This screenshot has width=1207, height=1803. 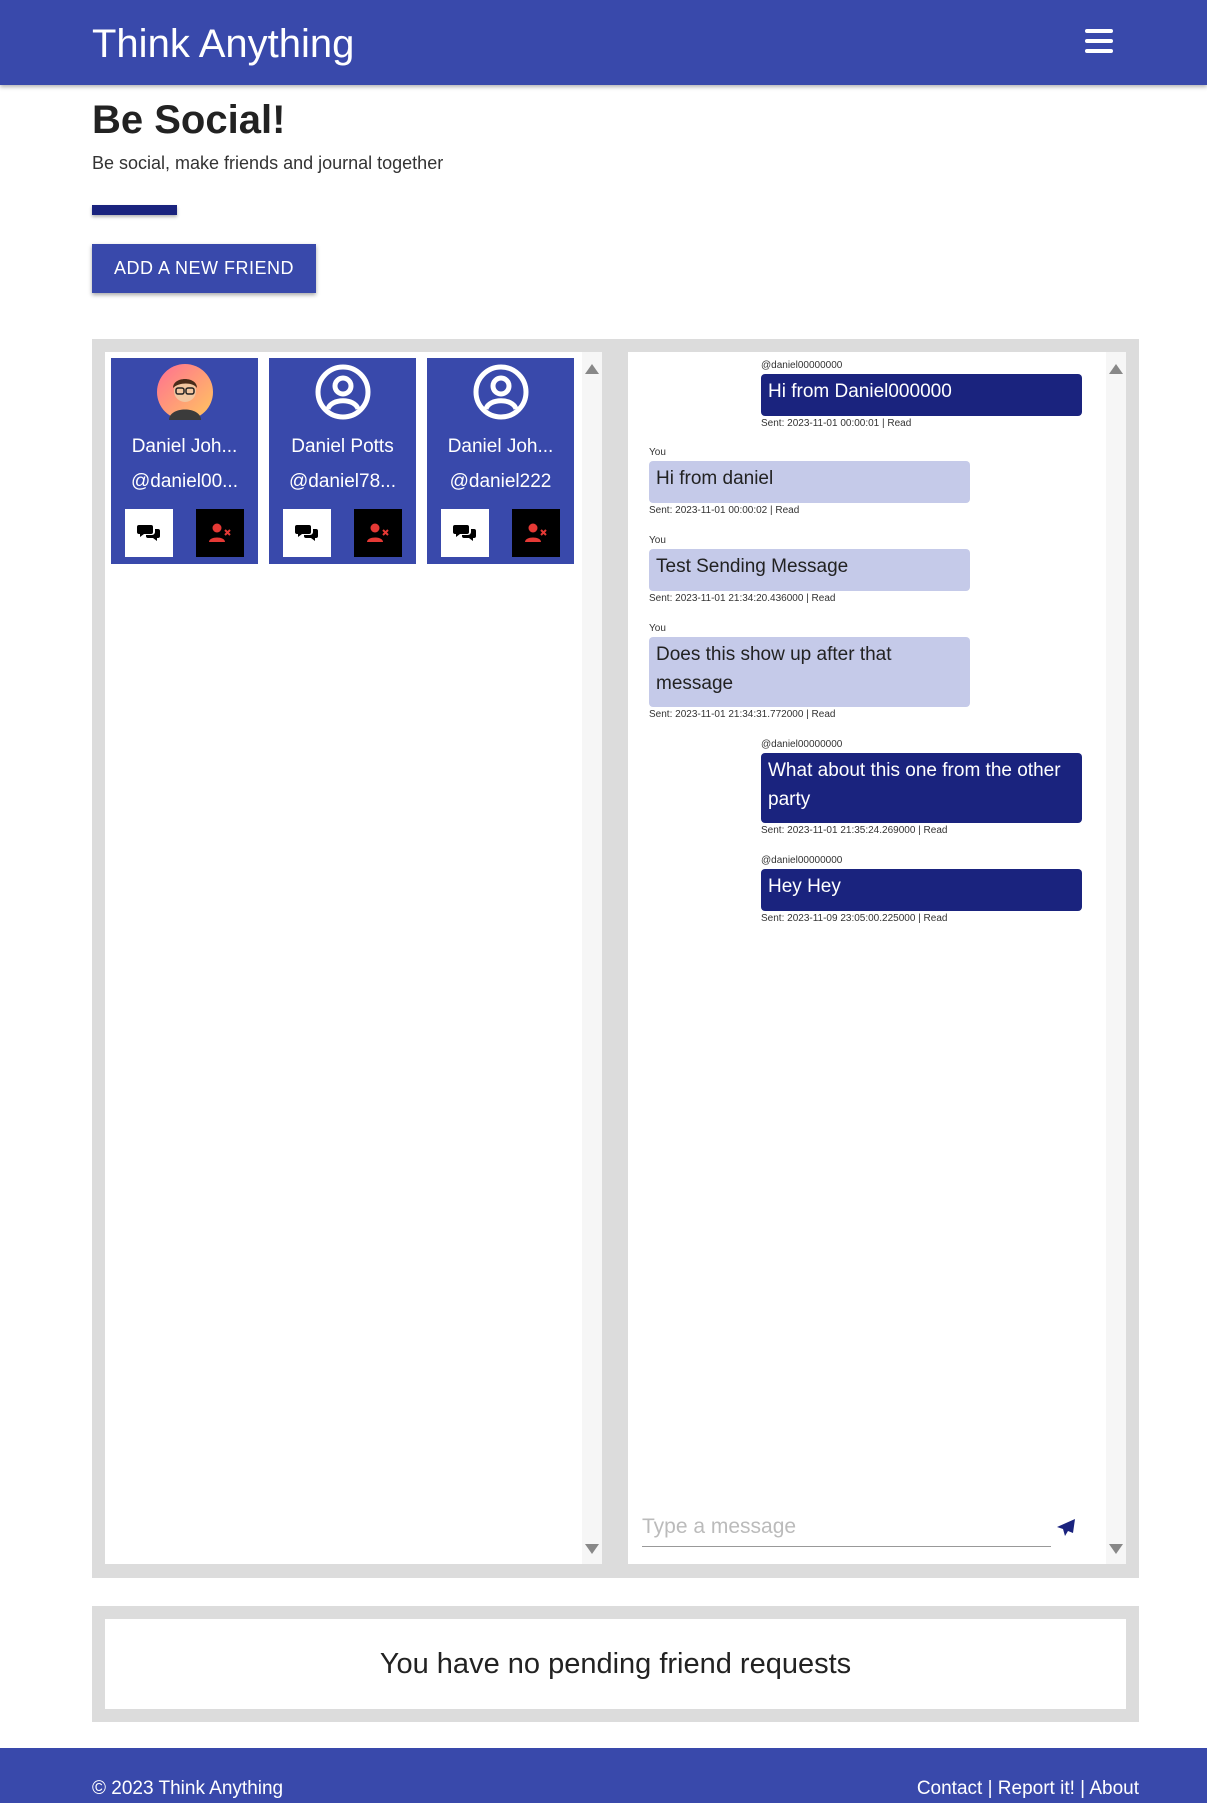 I want to click on pending-requests-message: You have no pending friend requests, so click(x=615, y=1663).